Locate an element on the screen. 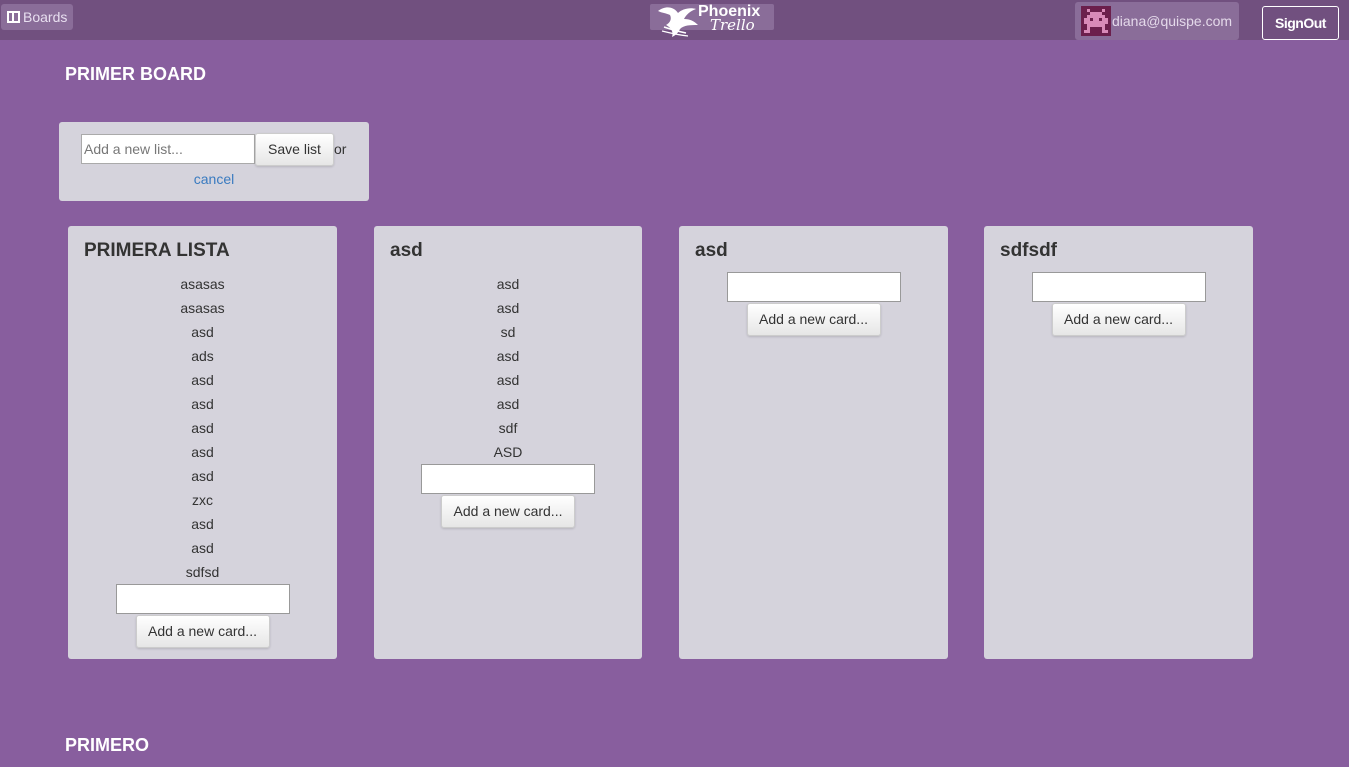  card-item: sdf is located at coordinates (508, 428).